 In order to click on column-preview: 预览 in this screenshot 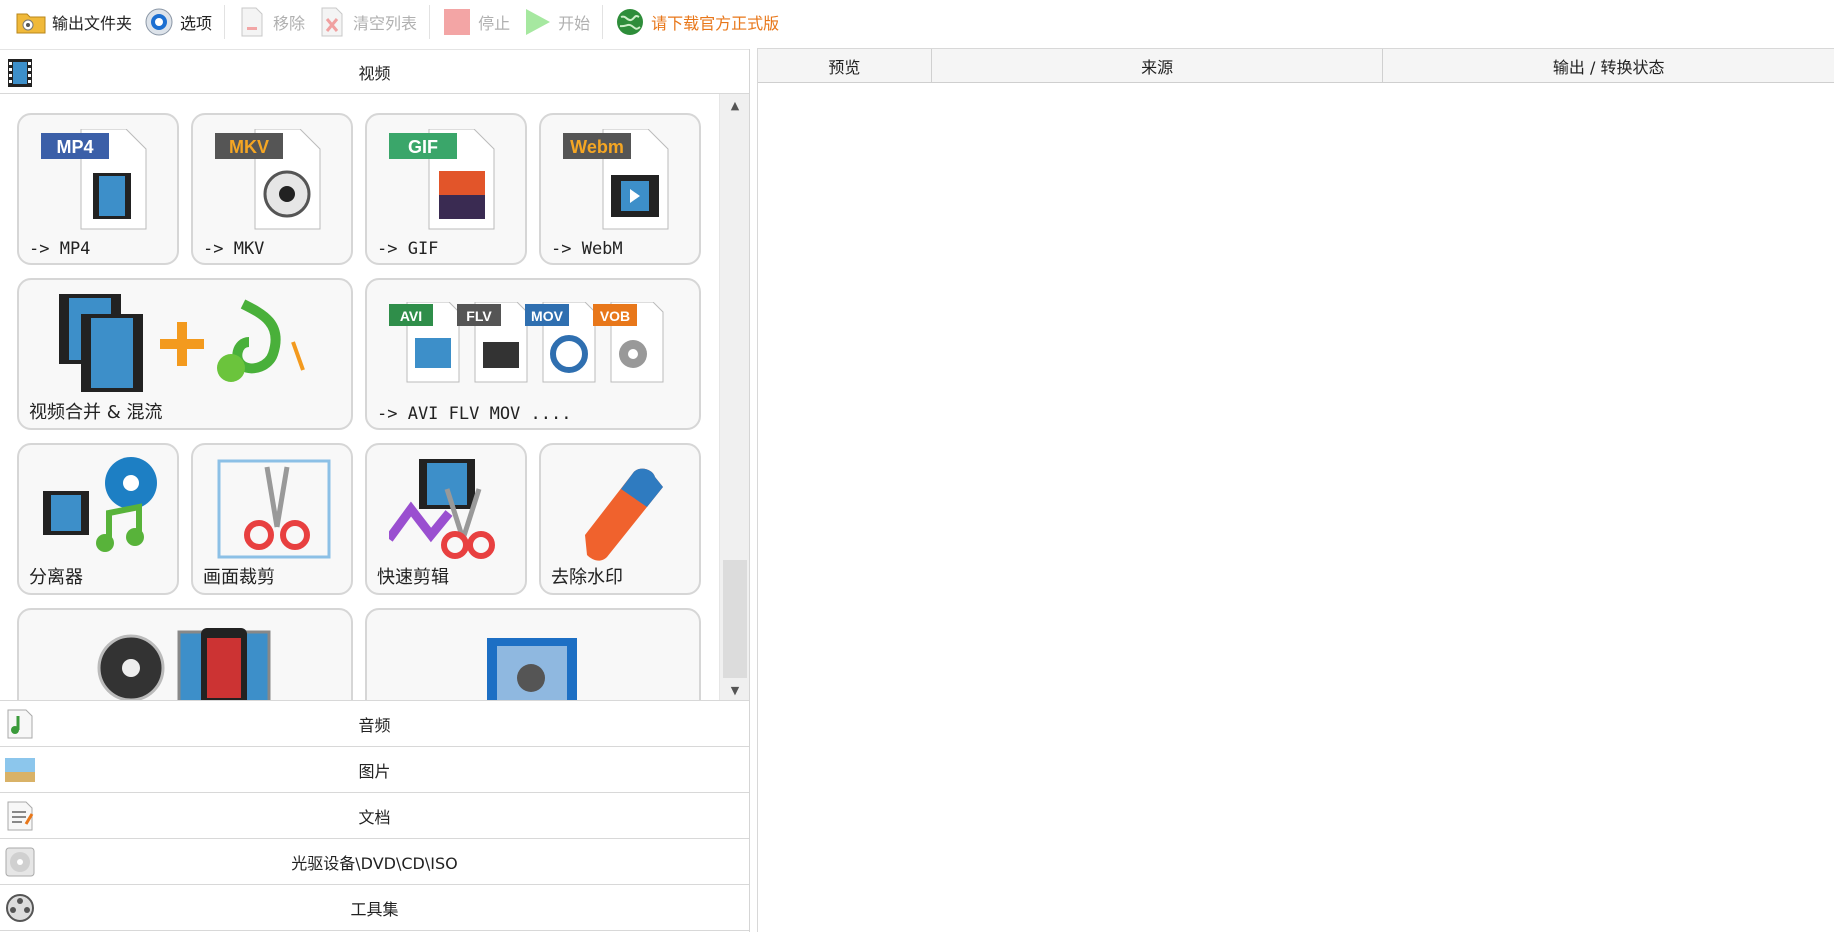, I will do `click(845, 65)`.